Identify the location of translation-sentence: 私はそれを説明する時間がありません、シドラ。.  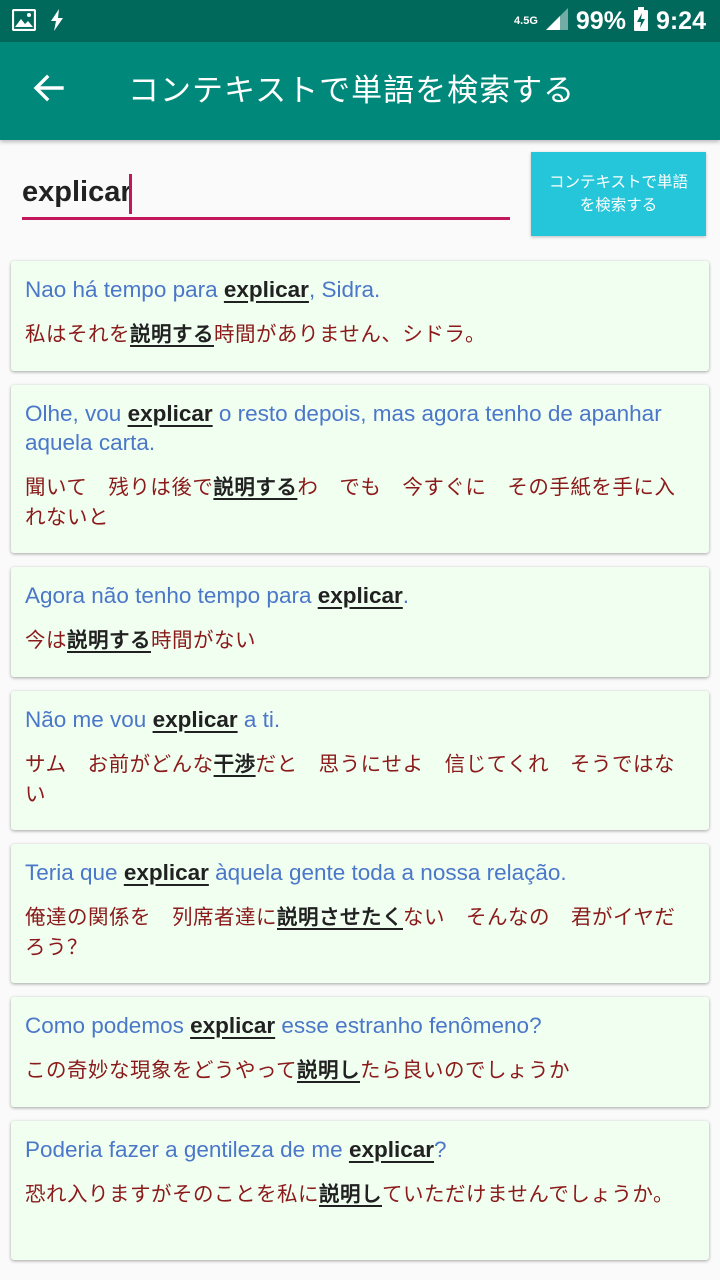
(360, 334).